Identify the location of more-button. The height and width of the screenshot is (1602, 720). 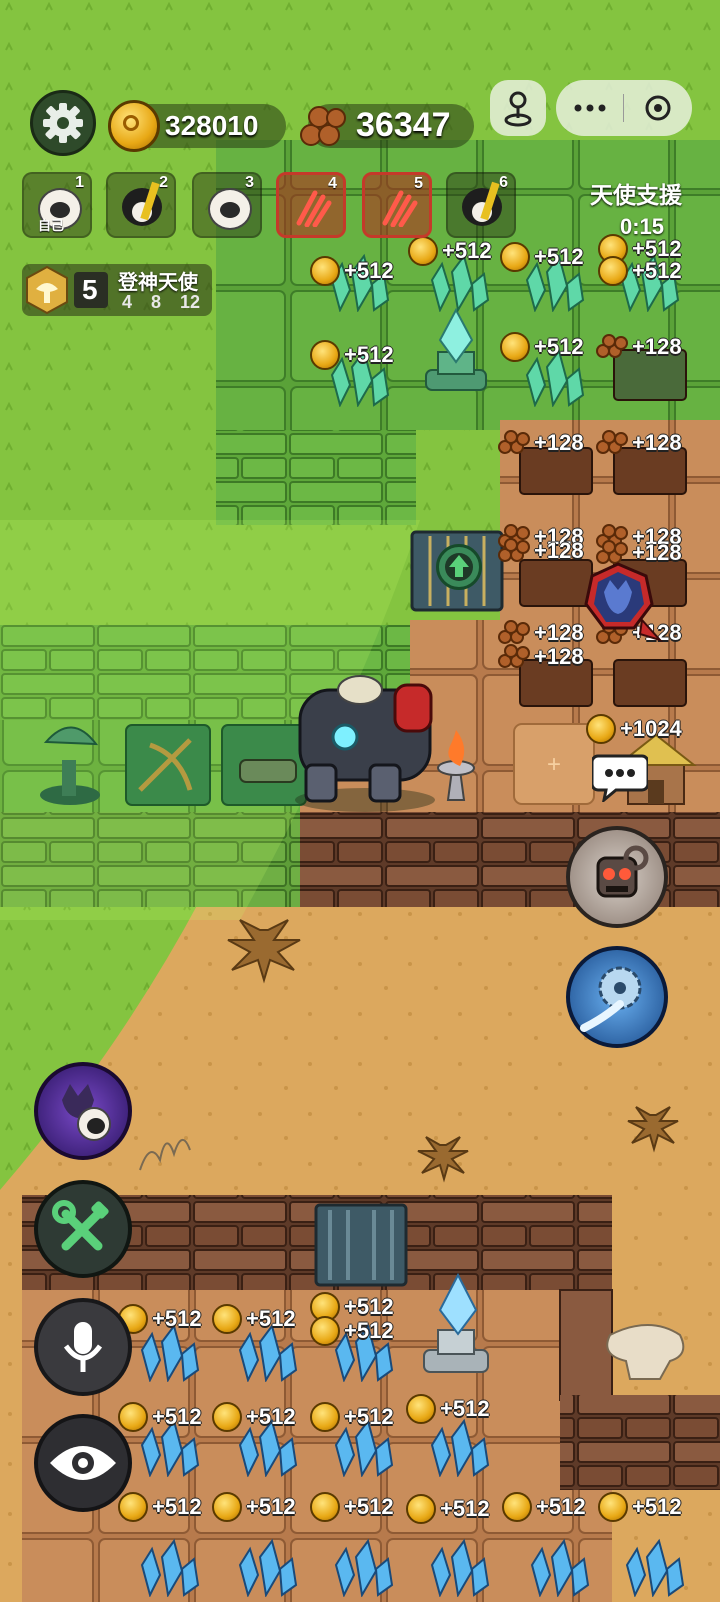
(590, 108).